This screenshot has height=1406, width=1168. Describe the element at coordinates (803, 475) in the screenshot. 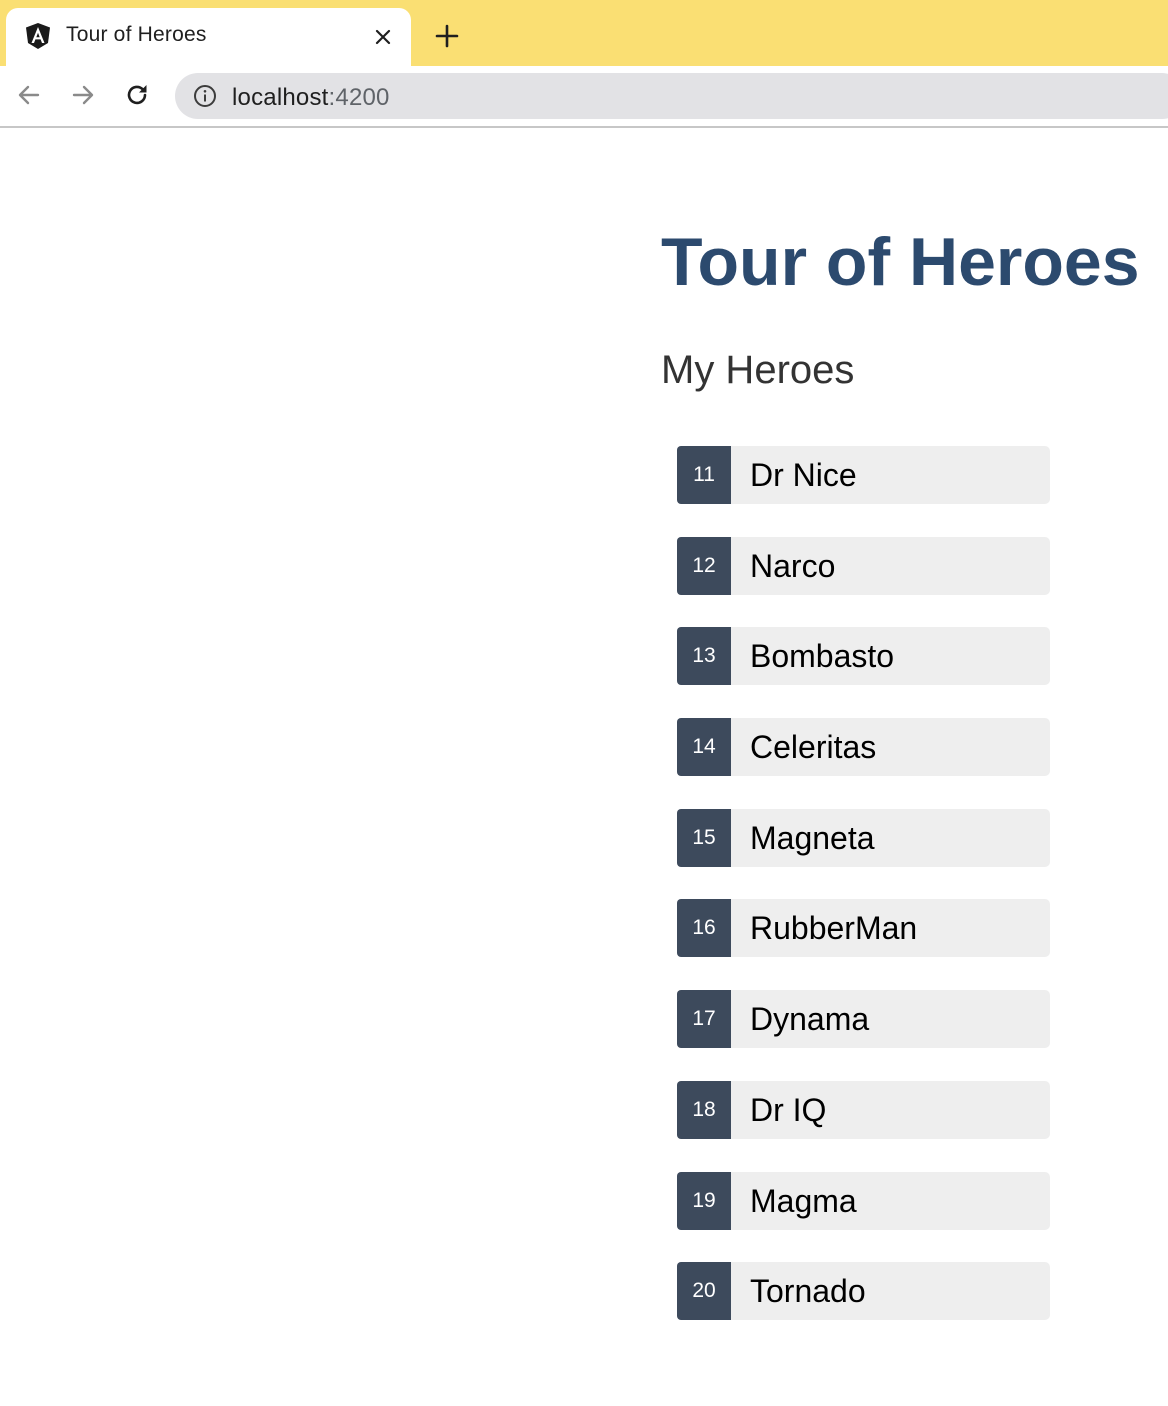

I see `hero-name: Dr Nice` at that location.